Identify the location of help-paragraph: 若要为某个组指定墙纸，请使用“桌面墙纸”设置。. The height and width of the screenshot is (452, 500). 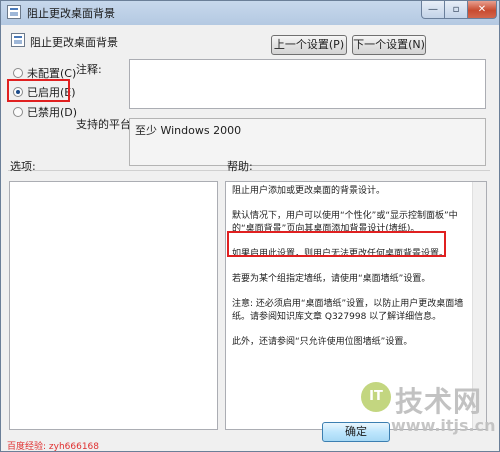
(331, 279).